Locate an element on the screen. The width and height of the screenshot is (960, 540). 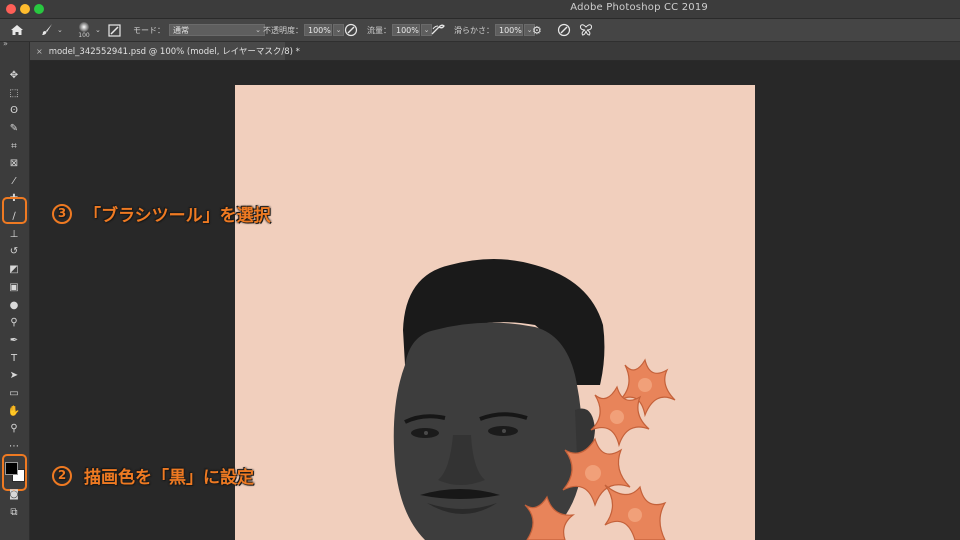
rectangle-tool: ▭ is located at coordinates (14, 394).